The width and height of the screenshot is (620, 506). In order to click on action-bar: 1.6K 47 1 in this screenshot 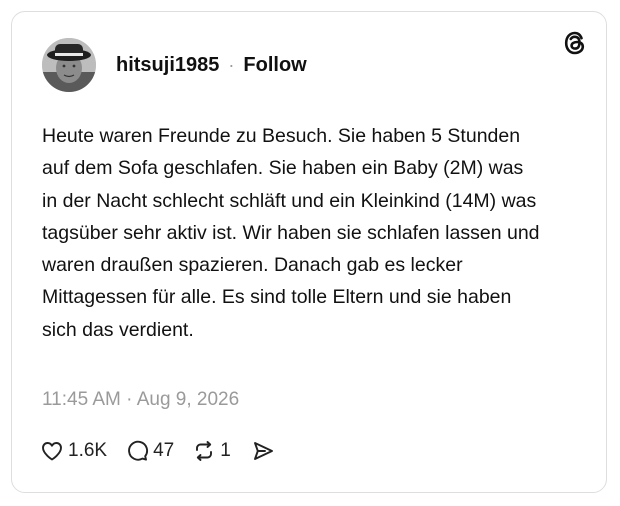, I will do `click(166, 451)`.